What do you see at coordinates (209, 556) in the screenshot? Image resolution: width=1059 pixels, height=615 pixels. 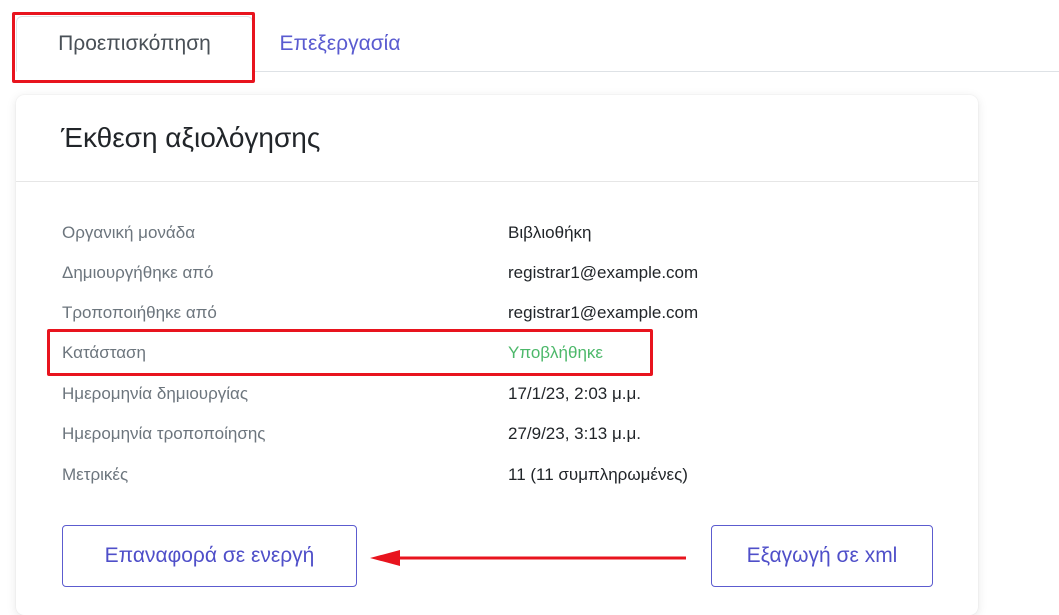 I see `reset-to-active-button: Επαναφορά σε ενεργή` at bounding box center [209, 556].